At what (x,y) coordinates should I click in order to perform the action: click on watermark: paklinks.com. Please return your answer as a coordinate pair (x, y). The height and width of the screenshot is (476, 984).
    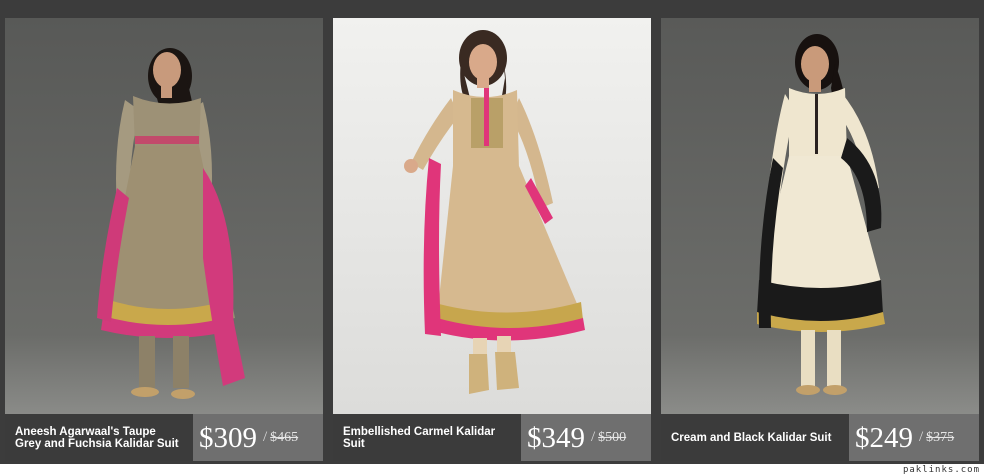
    Looking at the image, I should click on (941, 470).